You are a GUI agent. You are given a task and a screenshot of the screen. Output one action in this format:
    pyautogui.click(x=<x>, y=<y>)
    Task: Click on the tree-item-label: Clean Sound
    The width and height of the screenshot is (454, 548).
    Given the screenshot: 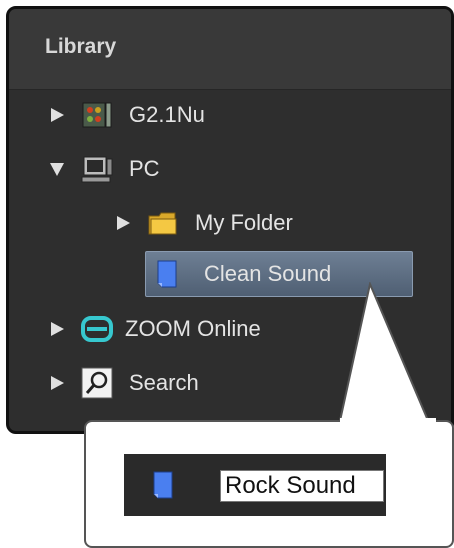 What is the action you would take?
    pyautogui.click(x=268, y=273)
    